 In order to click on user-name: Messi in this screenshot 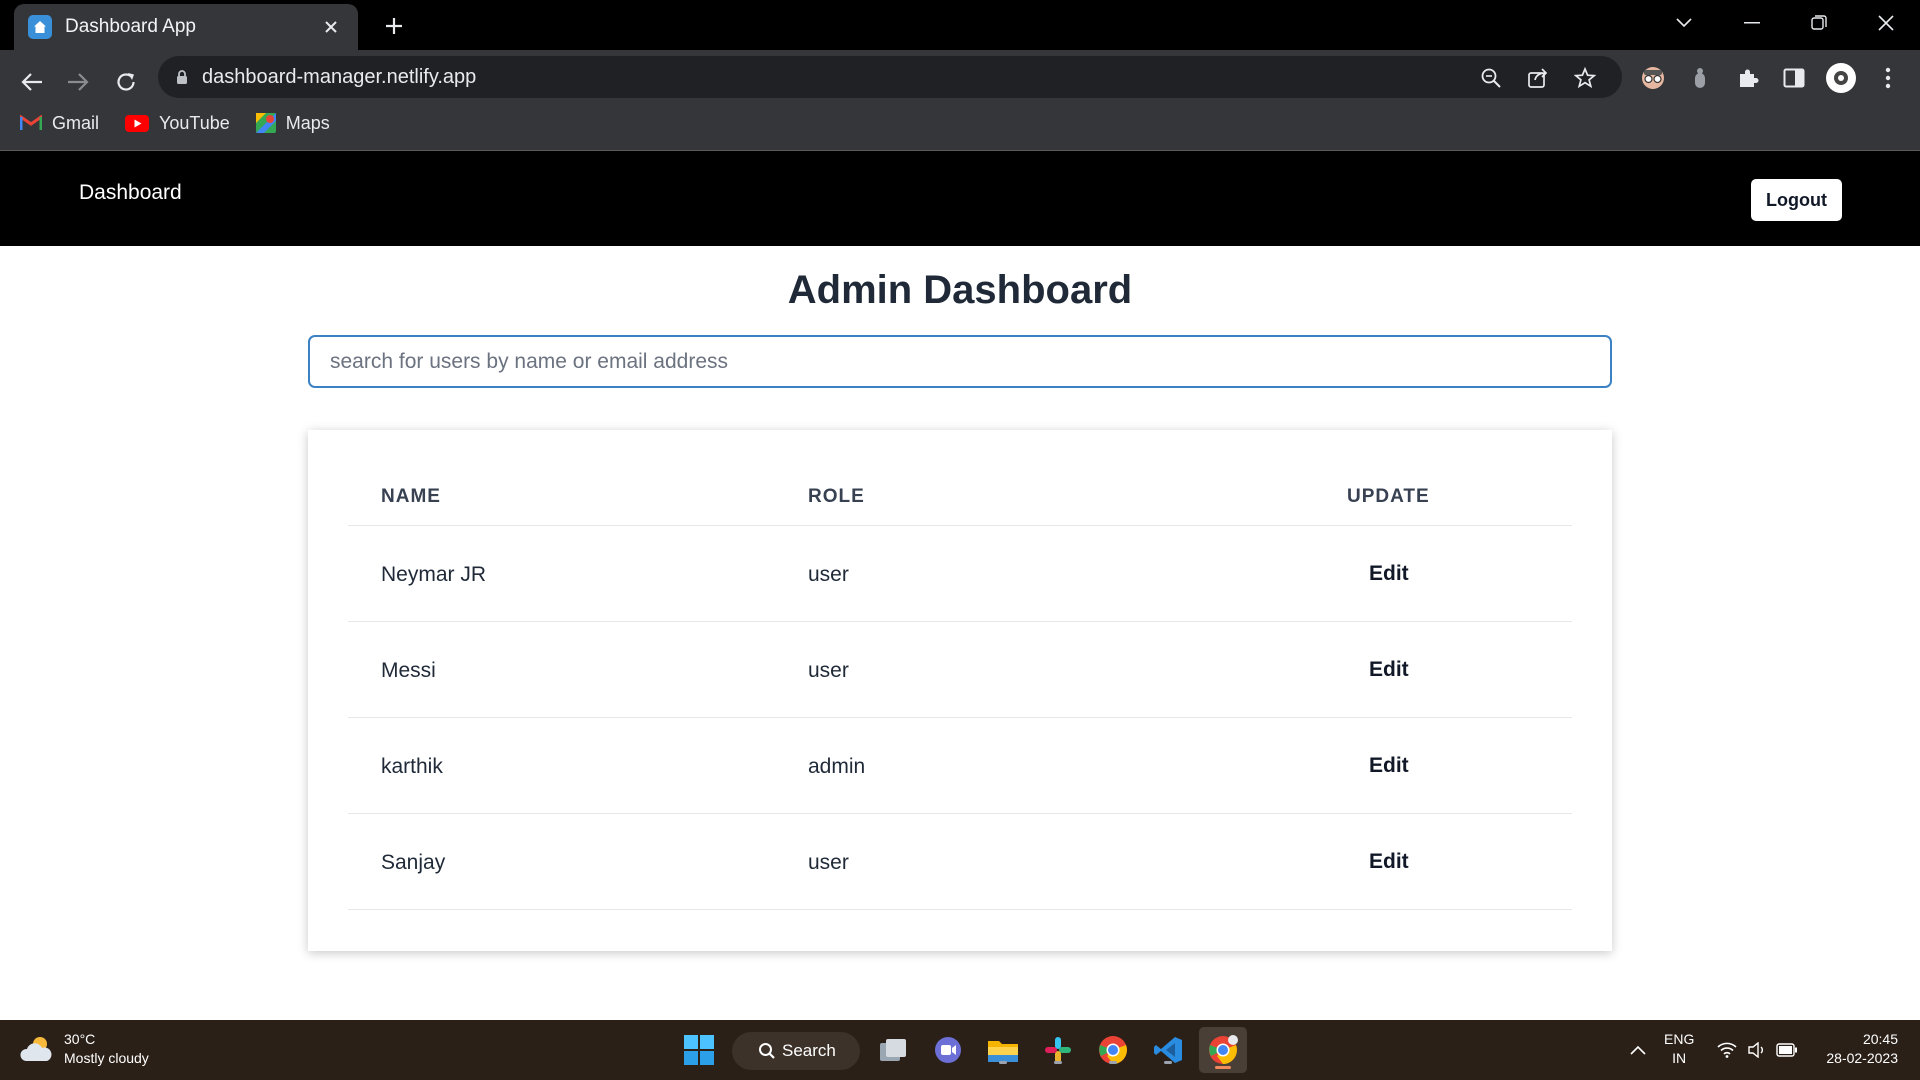, I will do `click(408, 670)`.